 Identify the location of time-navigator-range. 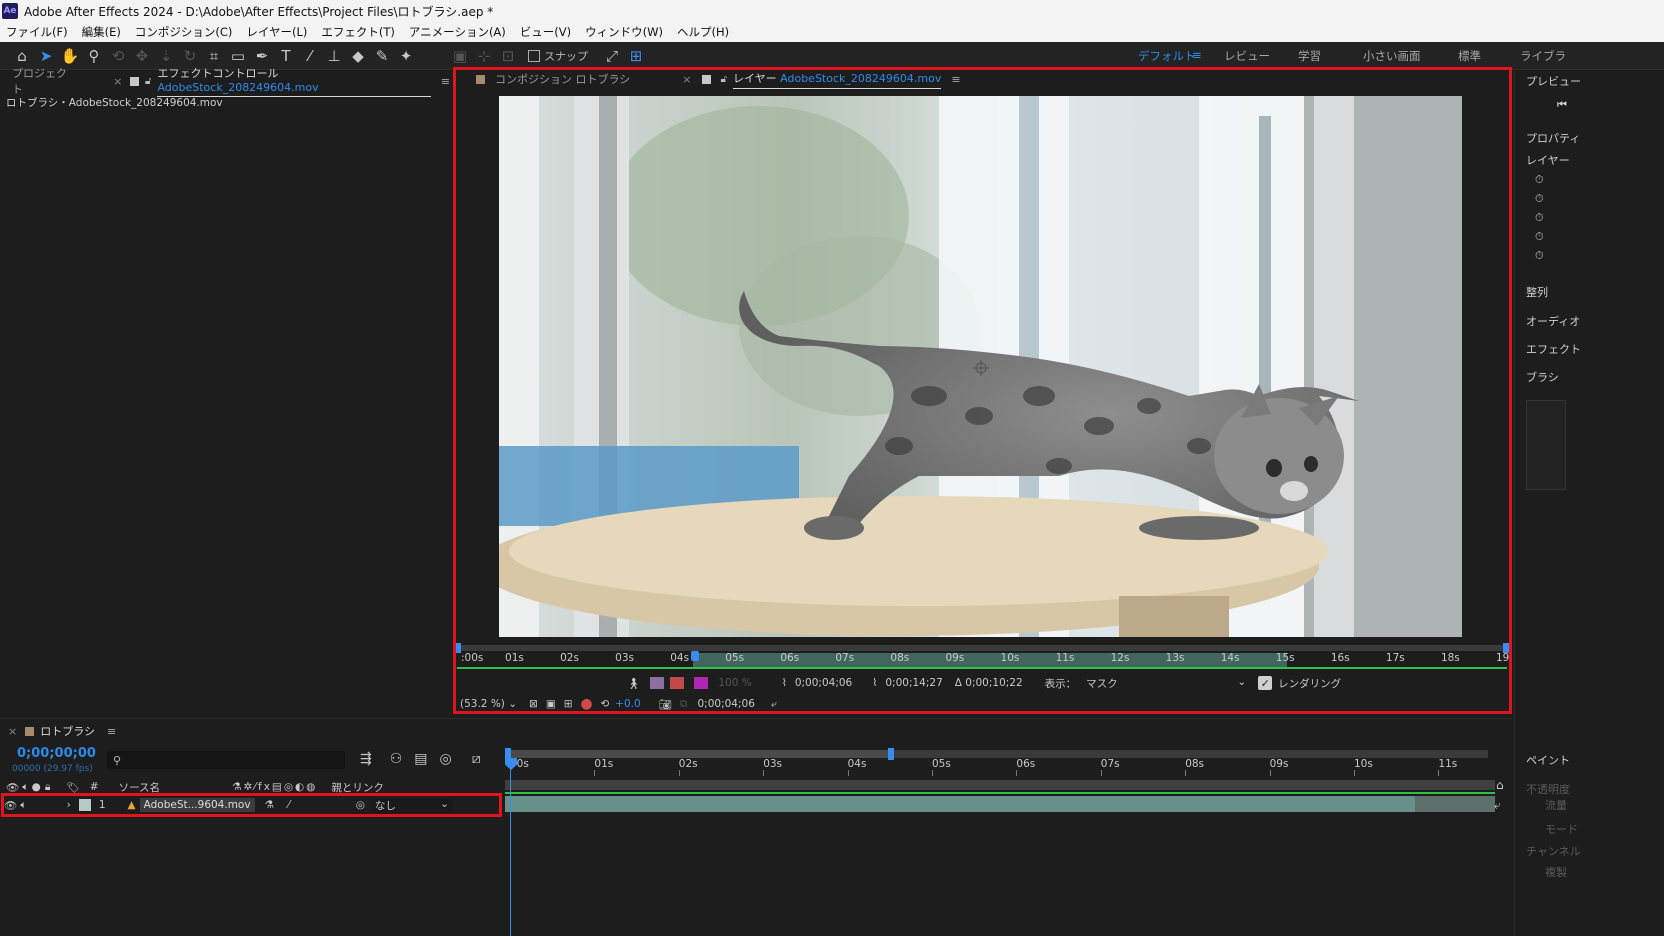
(698, 754).